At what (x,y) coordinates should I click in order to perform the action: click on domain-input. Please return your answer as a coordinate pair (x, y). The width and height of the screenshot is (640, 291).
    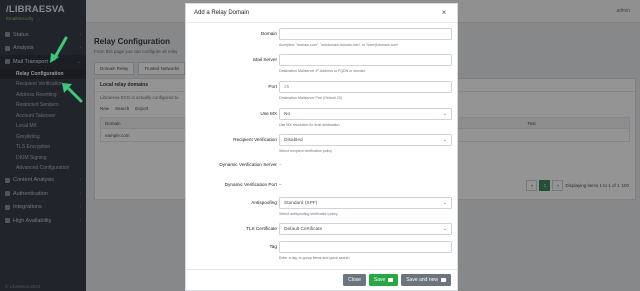
    Looking at the image, I should click on (365, 34).